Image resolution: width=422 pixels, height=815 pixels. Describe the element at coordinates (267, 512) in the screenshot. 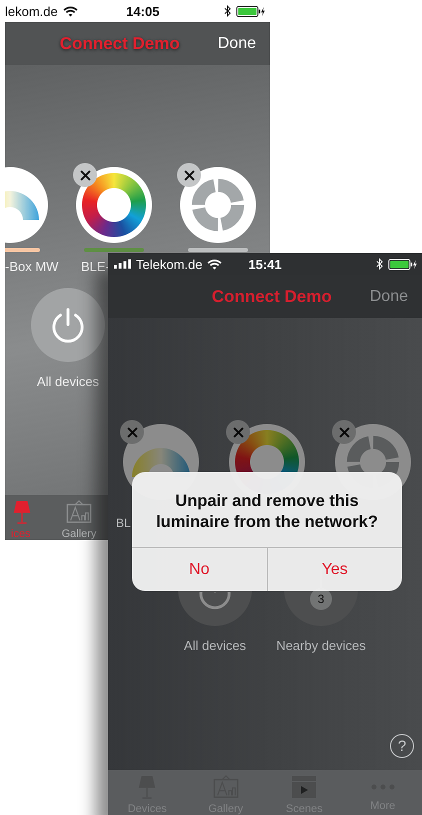

I see `dialog-message: Unpair and remove this luminaire from the network?` at that location.